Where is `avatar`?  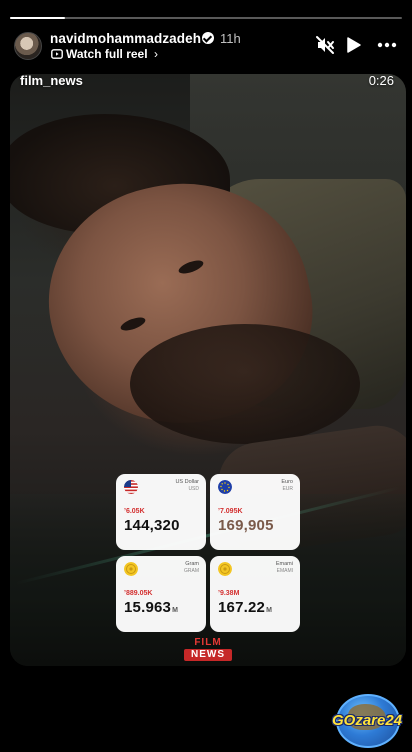 avatar is located at coordinates (28, 46).